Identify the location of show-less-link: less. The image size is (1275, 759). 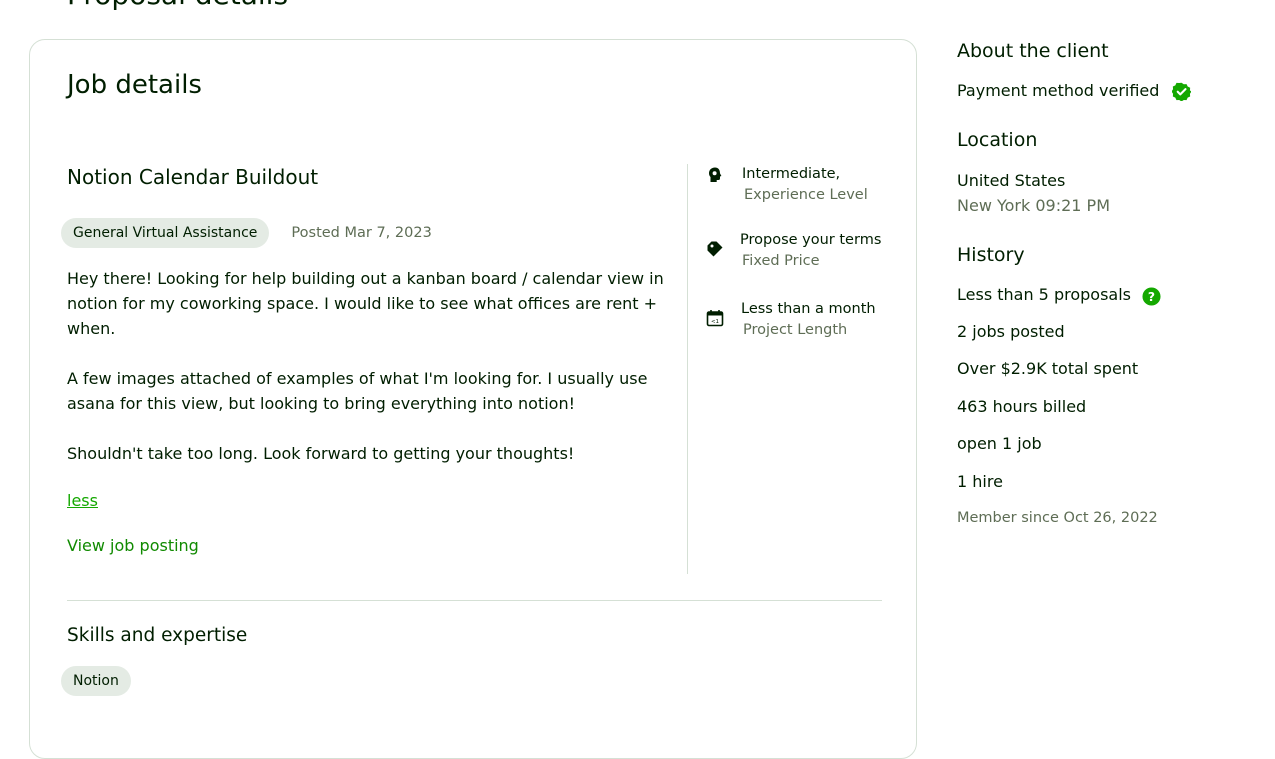
(367, 500).